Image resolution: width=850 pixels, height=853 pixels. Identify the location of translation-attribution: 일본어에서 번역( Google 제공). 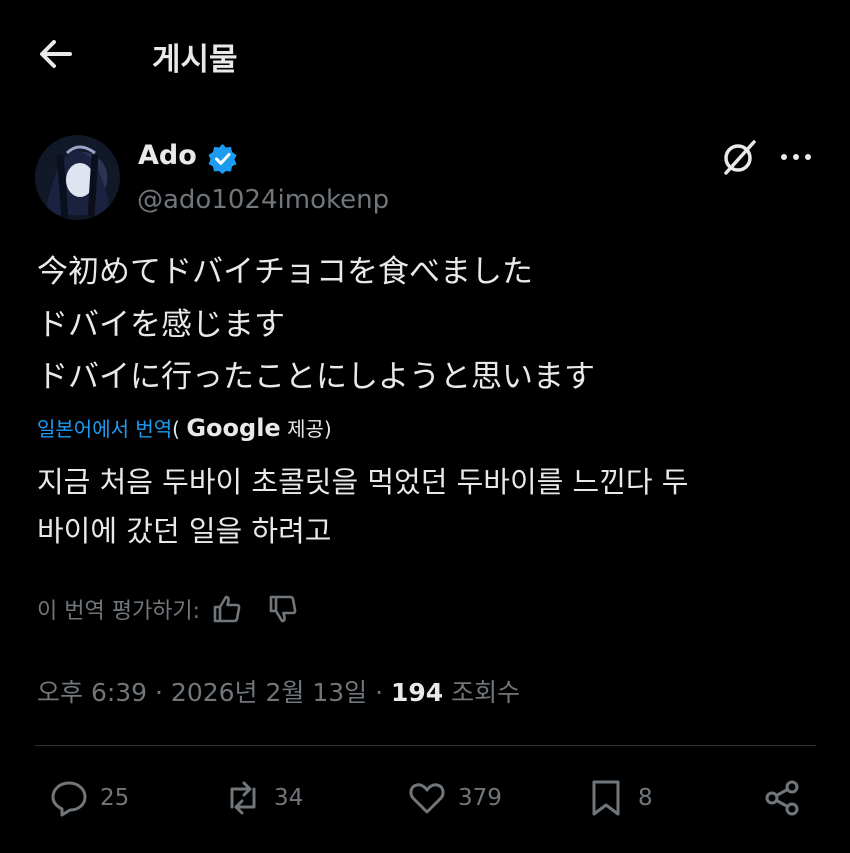
(184, 427).